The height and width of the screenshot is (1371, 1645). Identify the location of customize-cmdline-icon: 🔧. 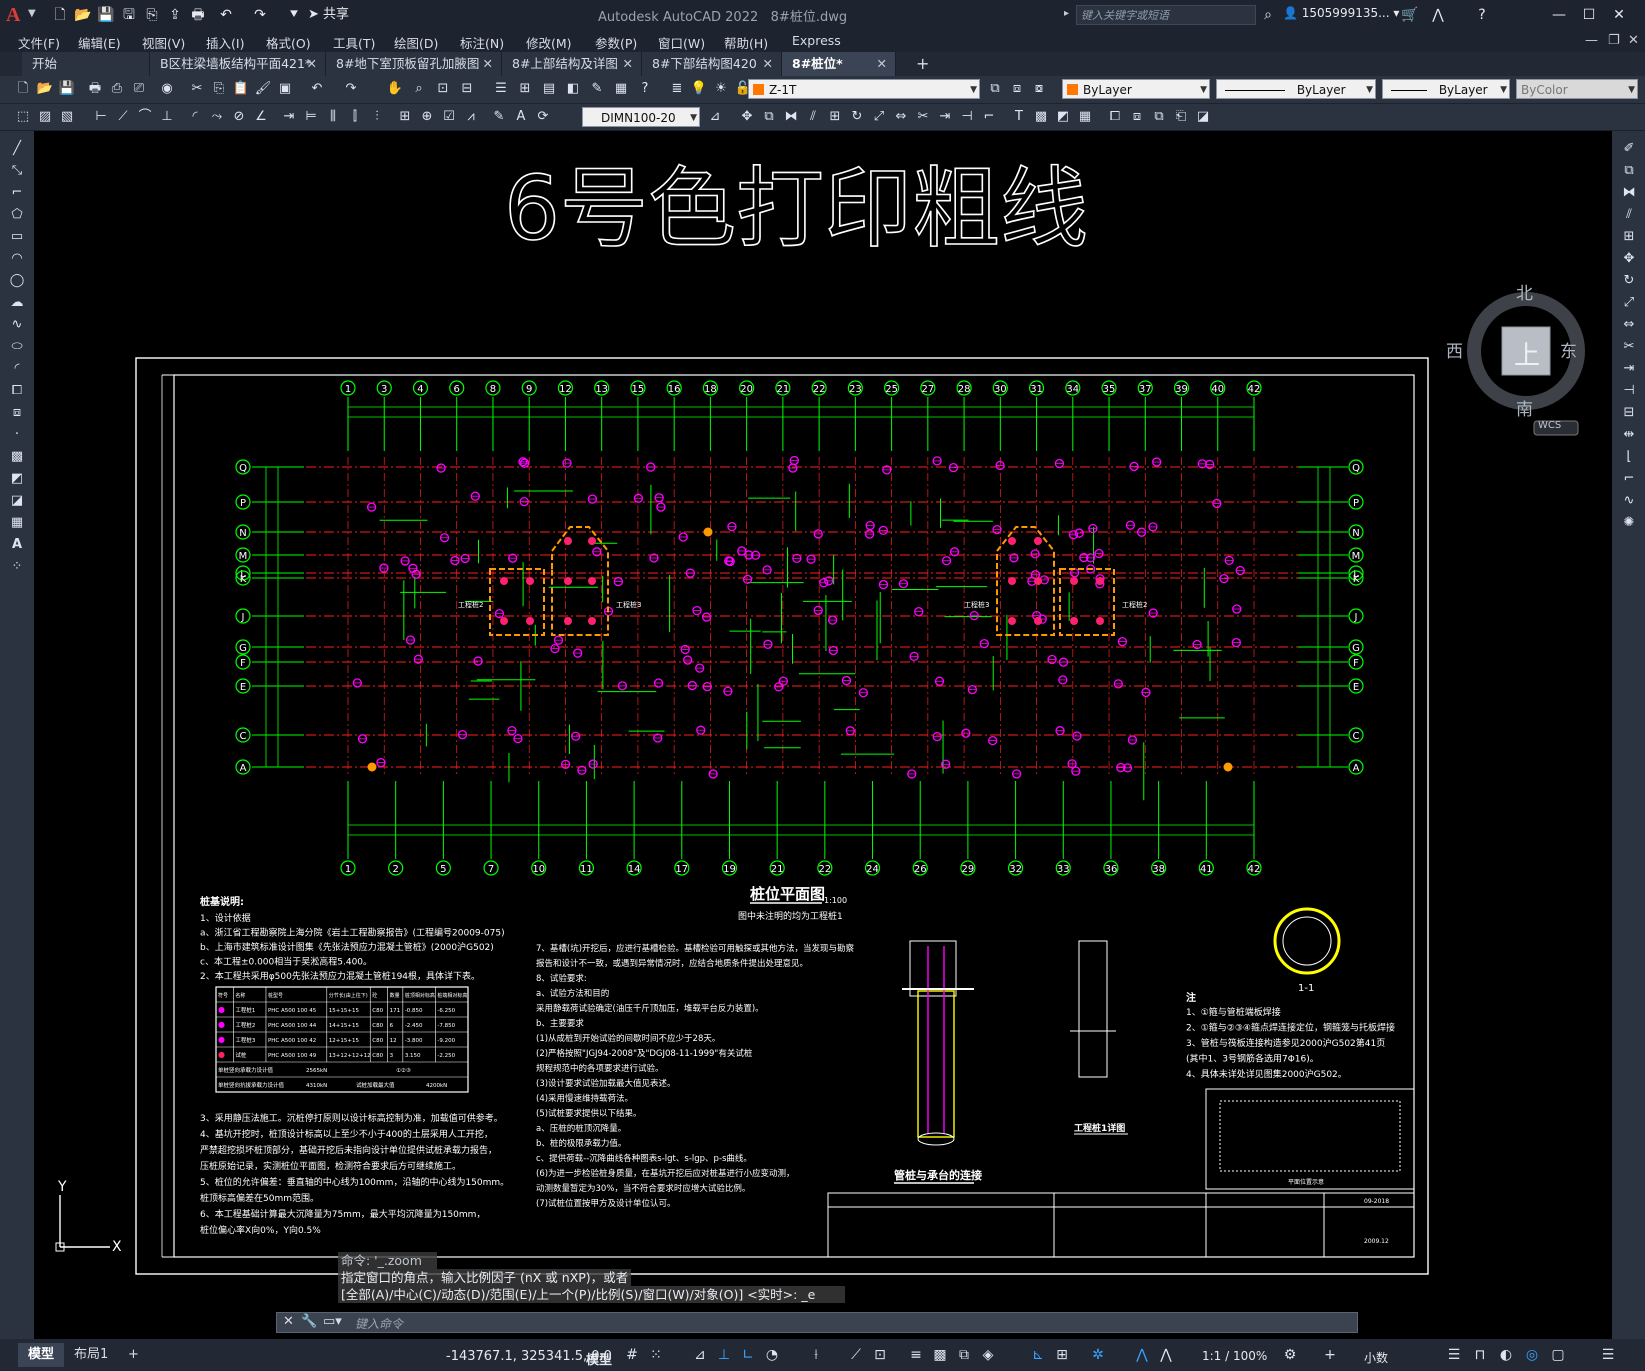
(309, 1321).